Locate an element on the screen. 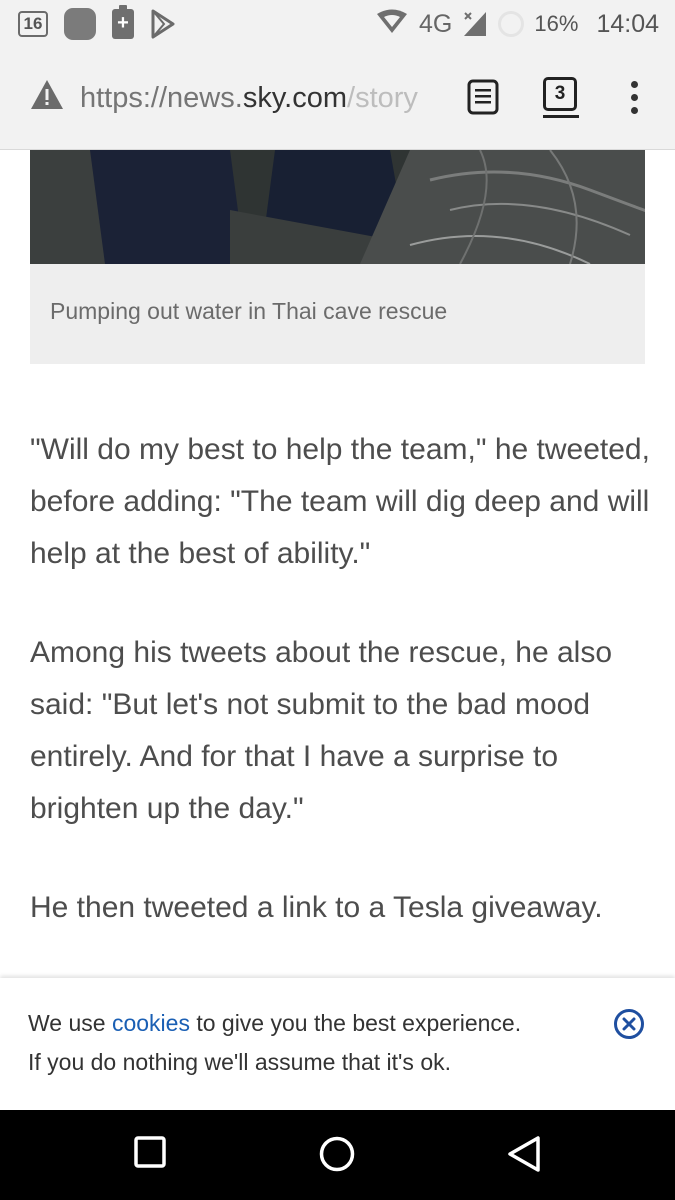  cookie-text-after: to give you the best experience. is located at coordinates (355, 1023).